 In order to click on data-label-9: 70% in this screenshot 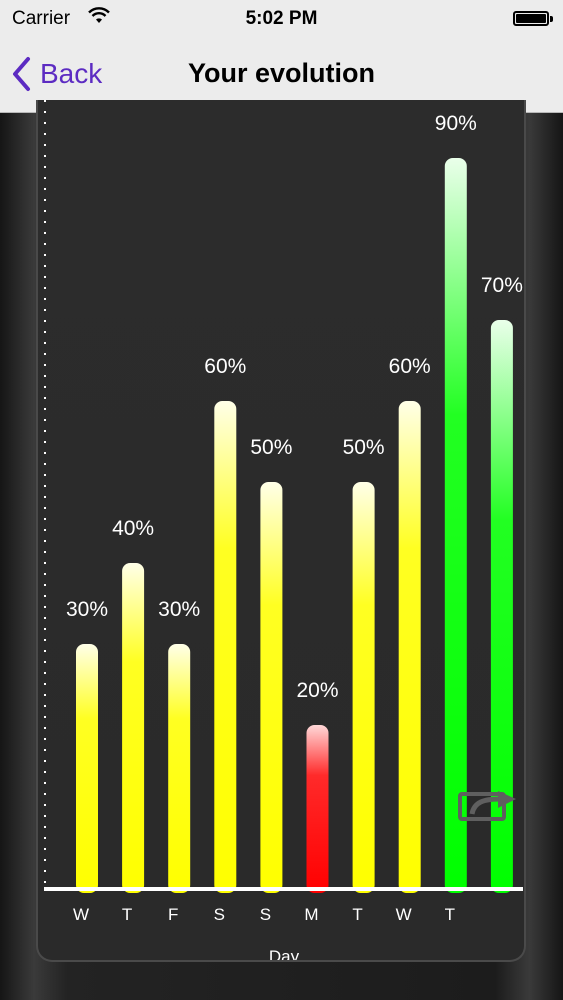, I will do `click(502, 285)`.